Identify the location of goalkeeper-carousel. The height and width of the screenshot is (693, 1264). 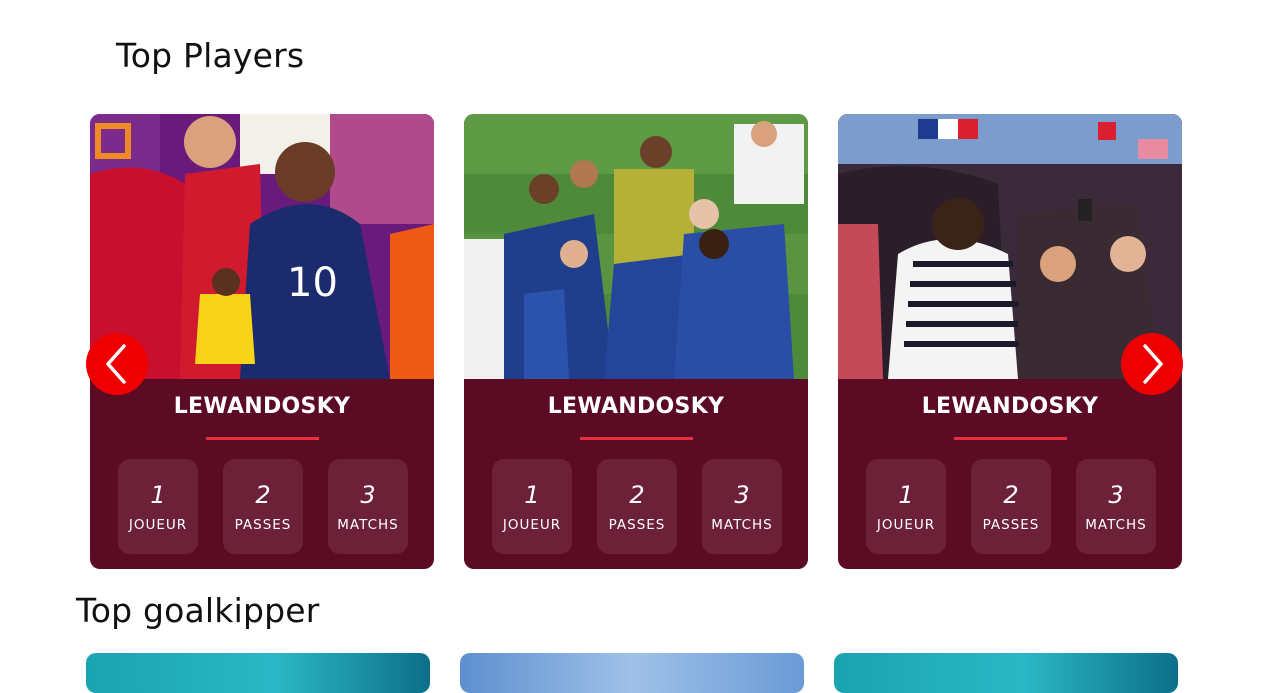
(632, 673).